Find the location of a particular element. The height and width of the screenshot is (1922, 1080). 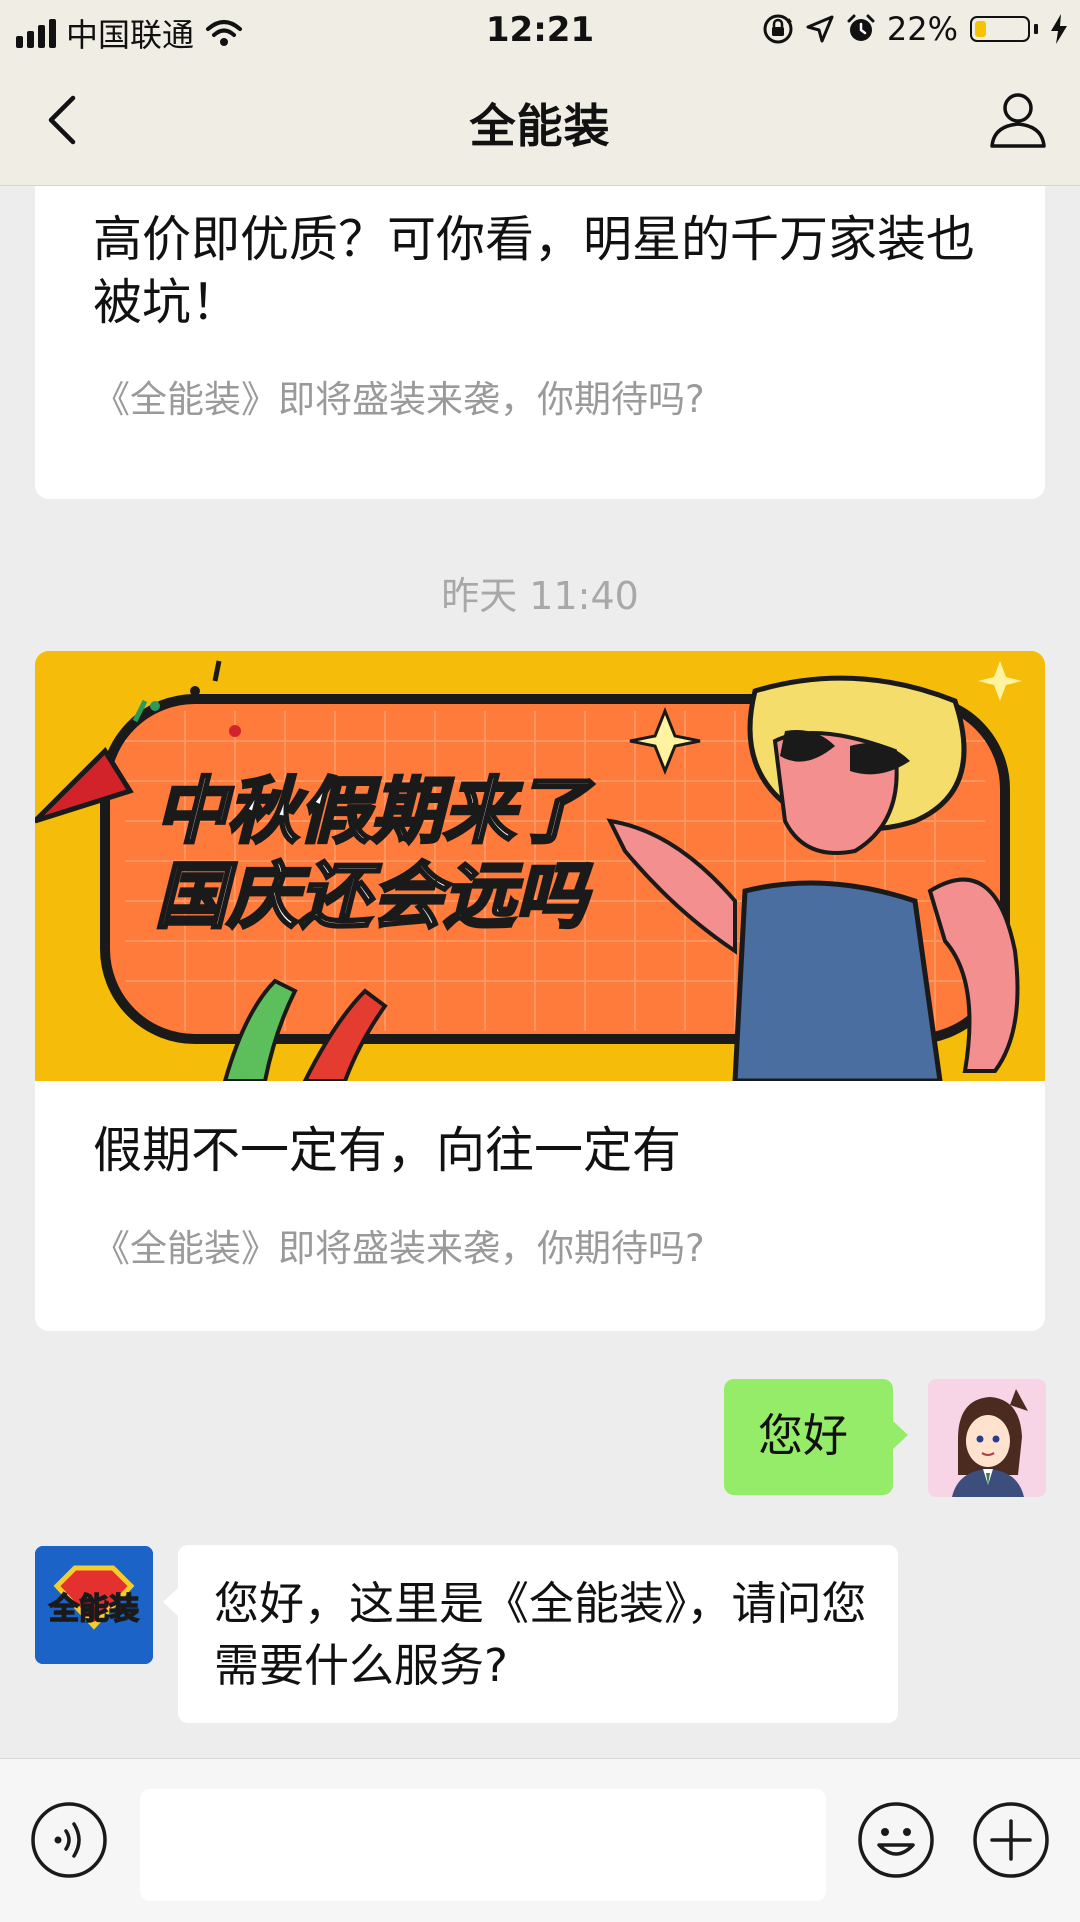

plus-icon is located at coordinates (1011, 1840).